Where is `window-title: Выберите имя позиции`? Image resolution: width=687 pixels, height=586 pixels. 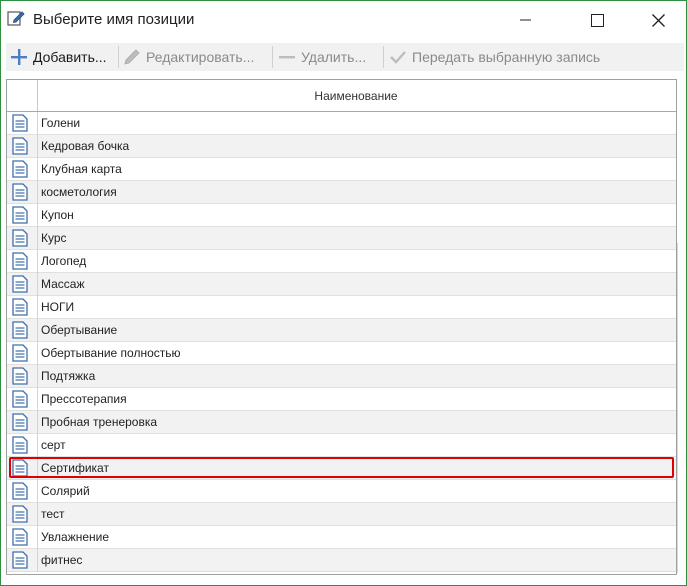 window-title: Выберите имя позиции is located at coordinates (114, 19).